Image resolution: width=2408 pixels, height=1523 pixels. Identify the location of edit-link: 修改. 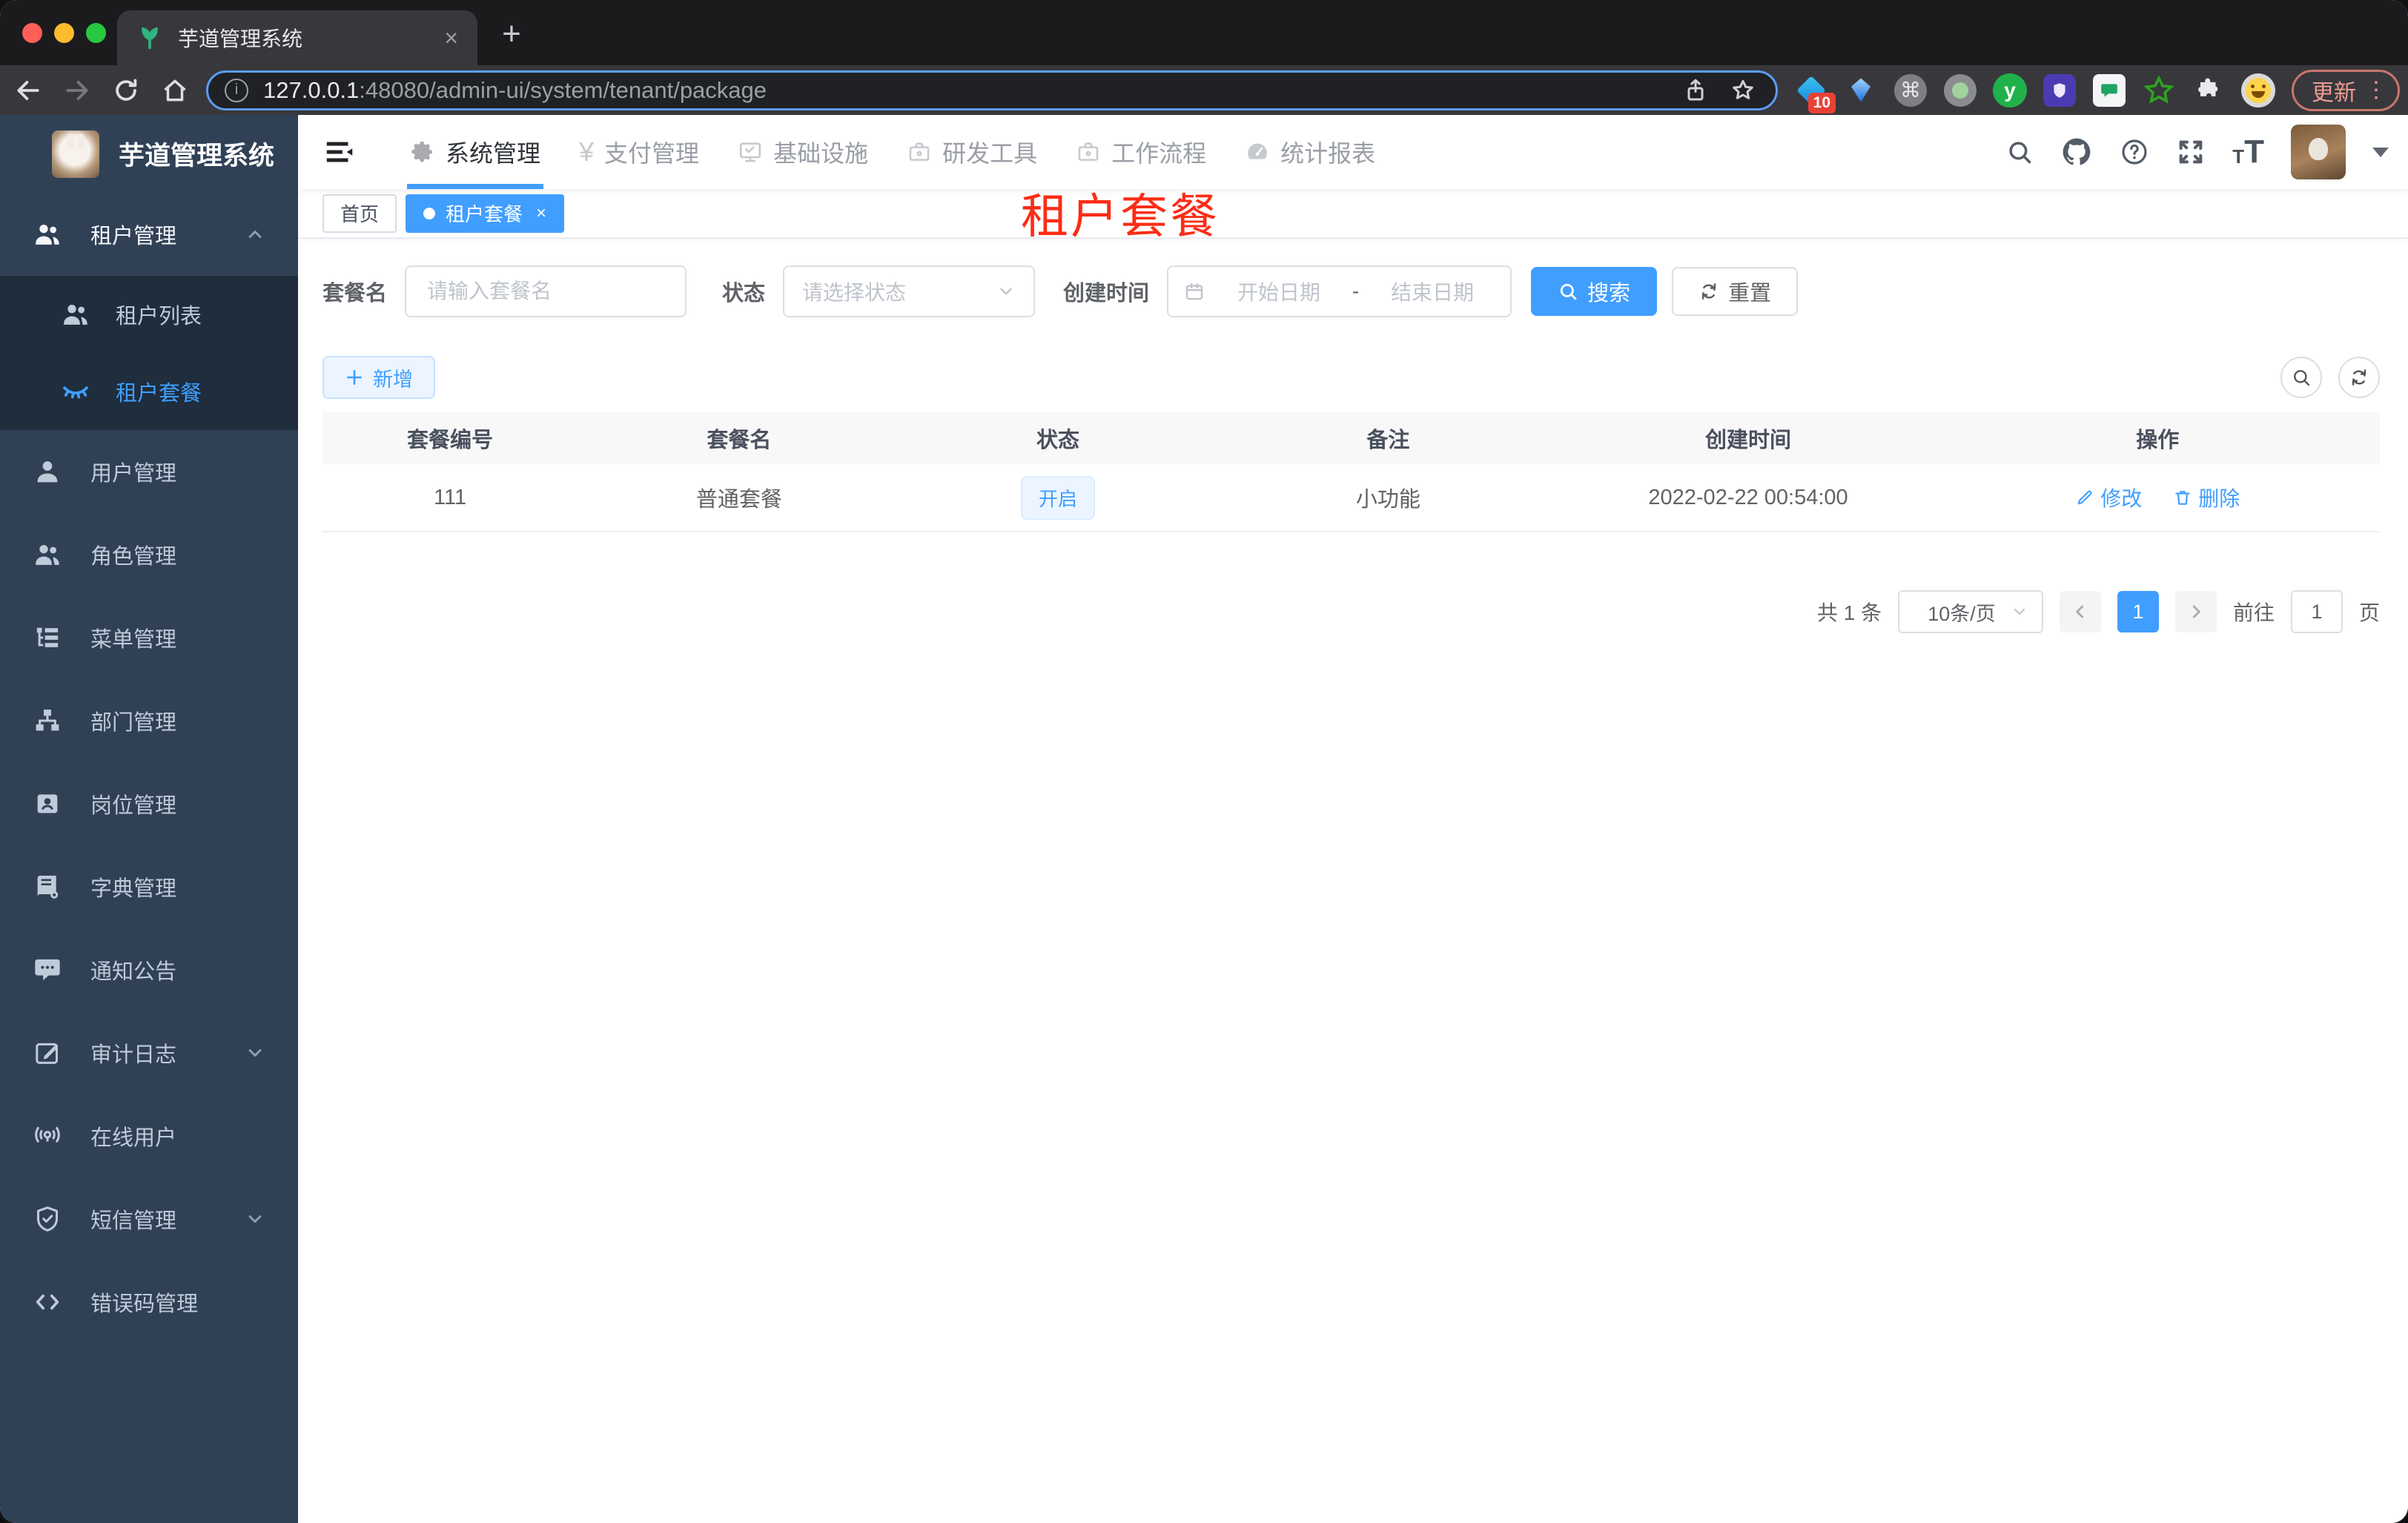
(2108, 498).